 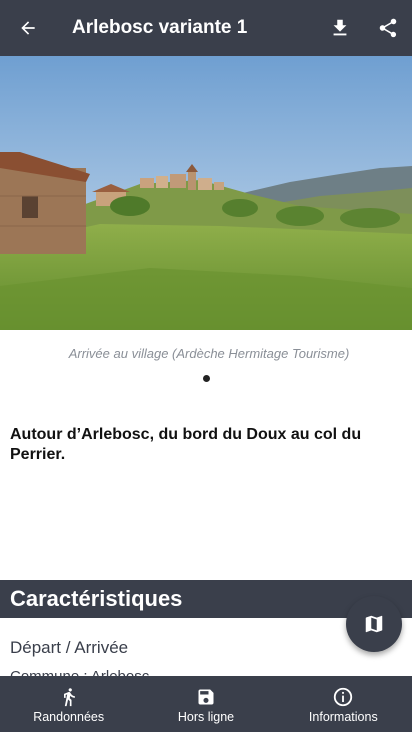 I want to click on page-indicator-dot-active, so click(x=206, y=378).